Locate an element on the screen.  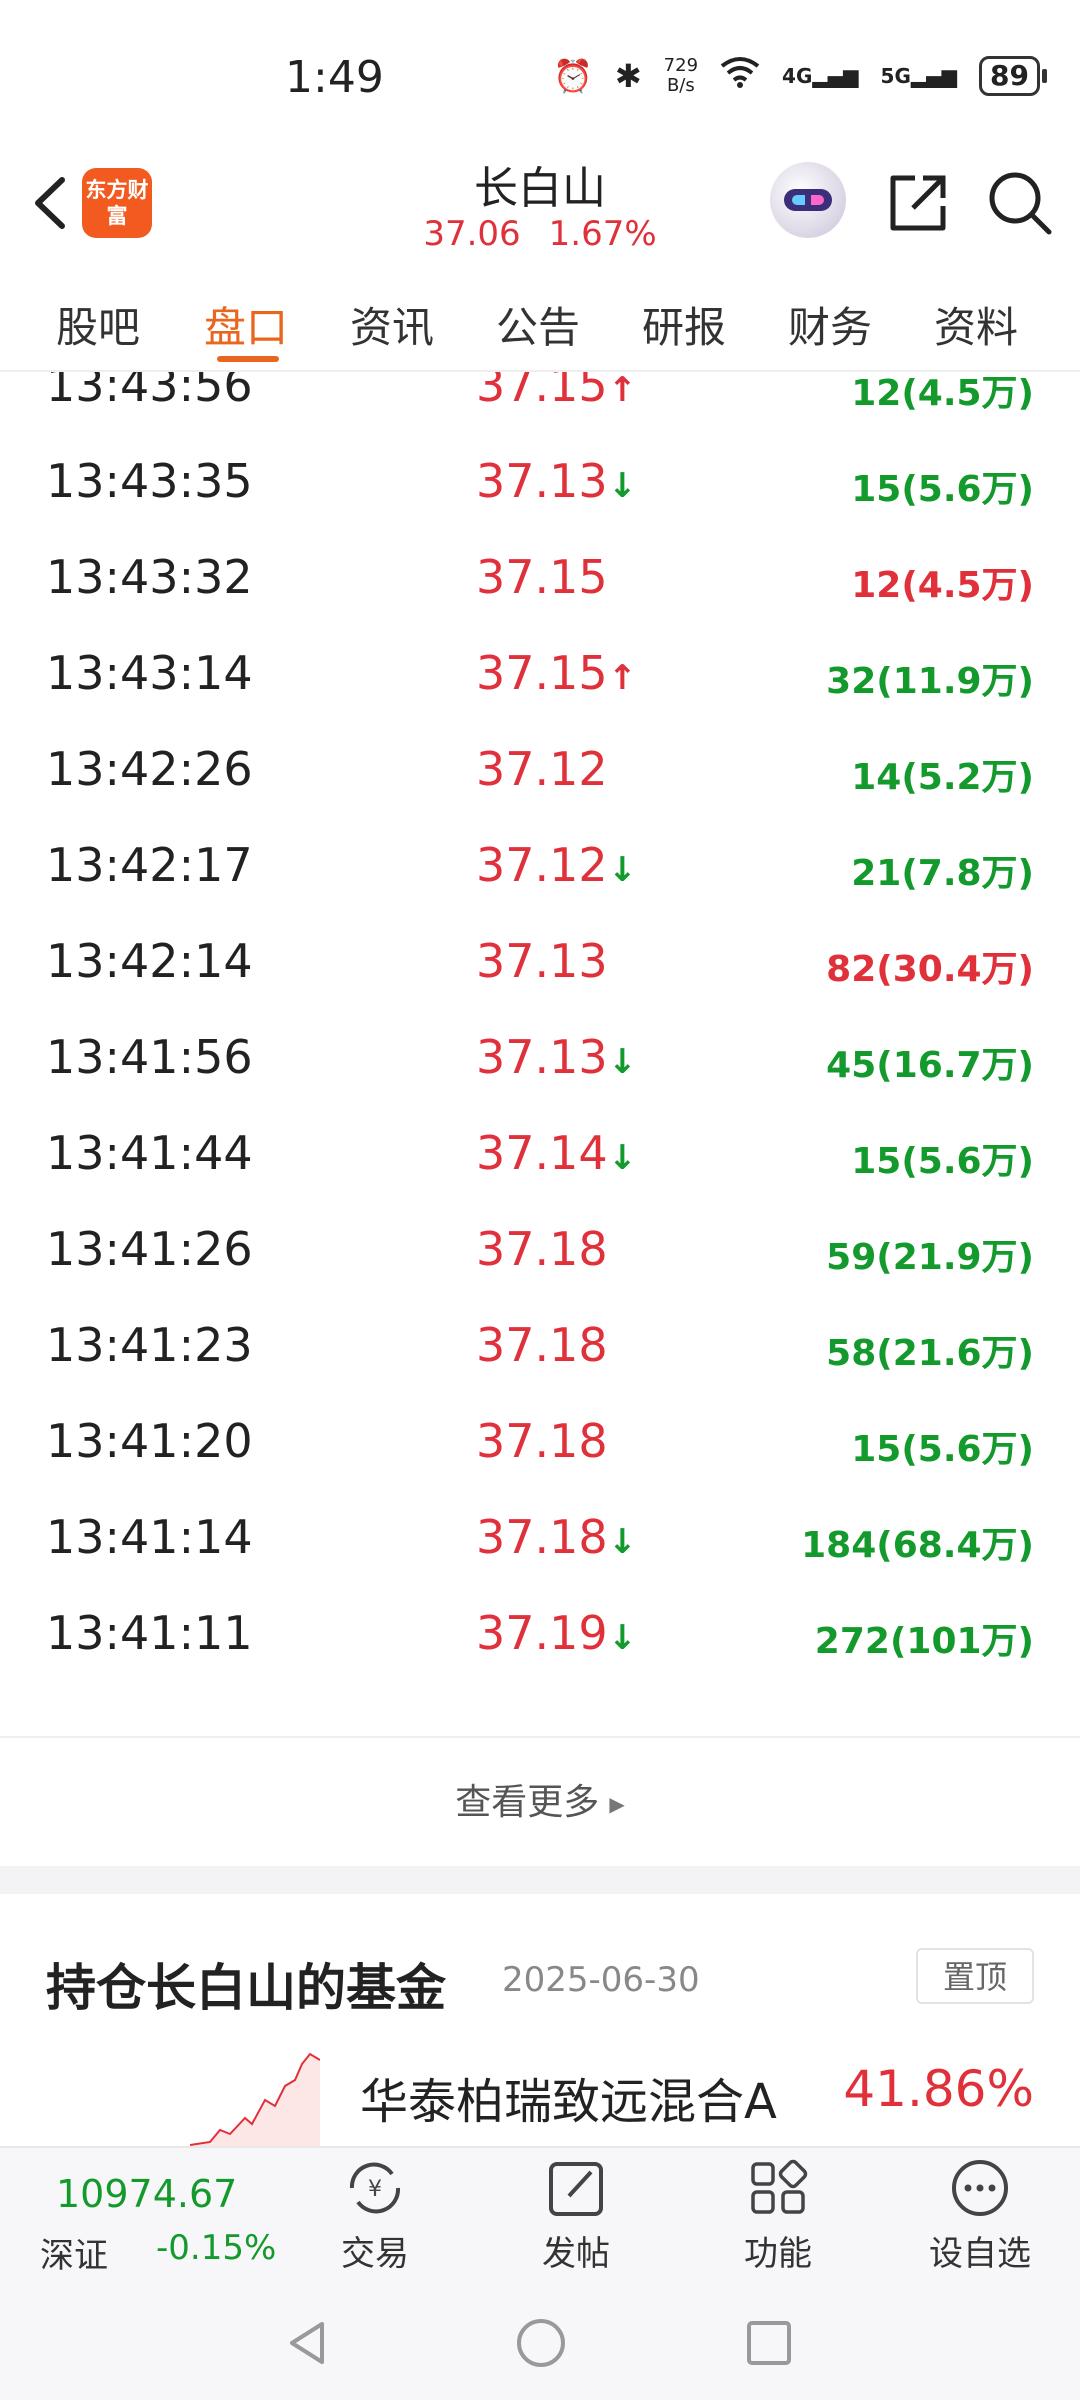
nav-post: 发帖 is located at coordinates (576, 2216).